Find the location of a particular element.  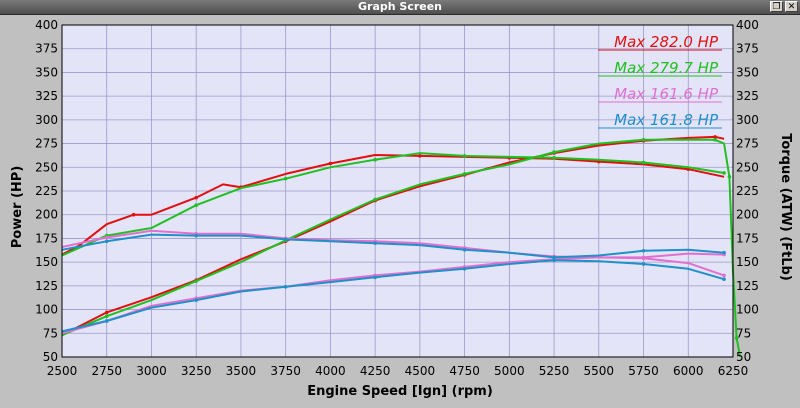

x-tick-label: 2750 is located at coordinates (106, 371).